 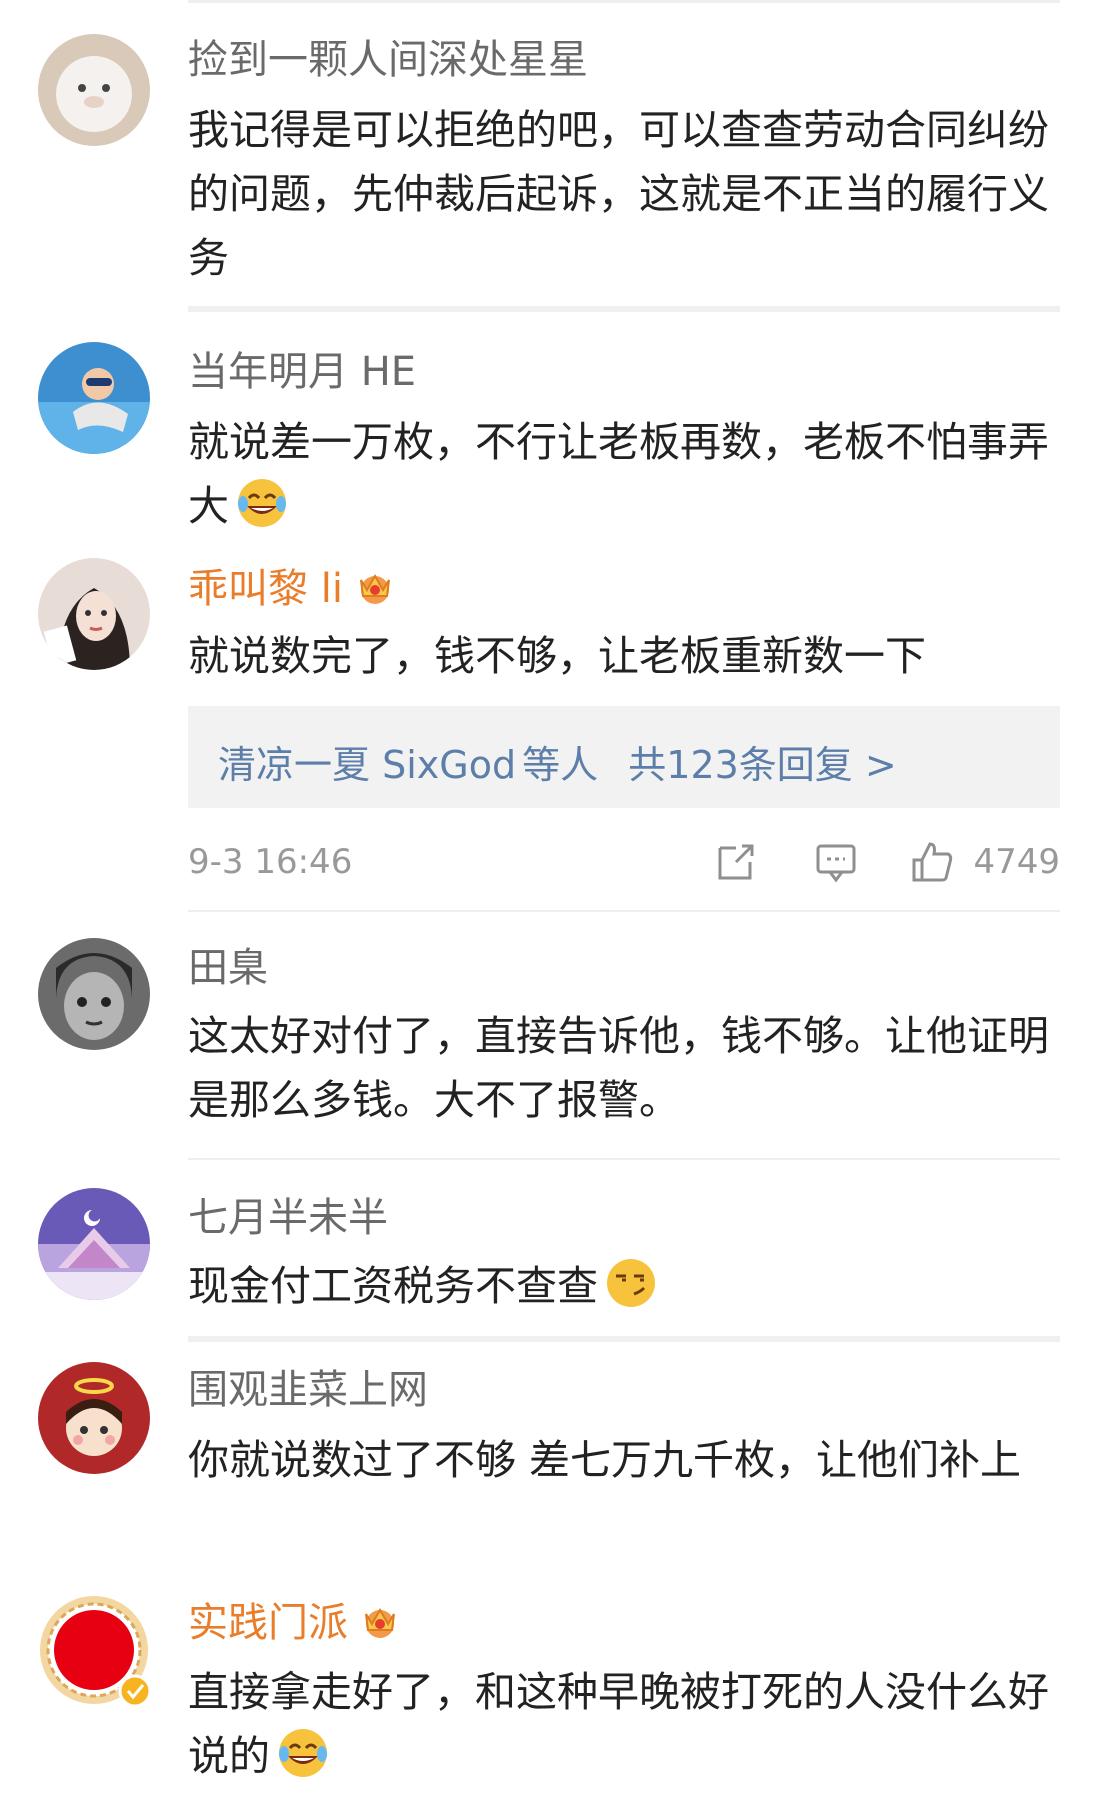 What do you see at coordinates (605, 1460) in the screenshot?
I see `comment-text: 你就说数过了不够 差七万九千枚，让他们补上` at bounding box center [605, 1460].